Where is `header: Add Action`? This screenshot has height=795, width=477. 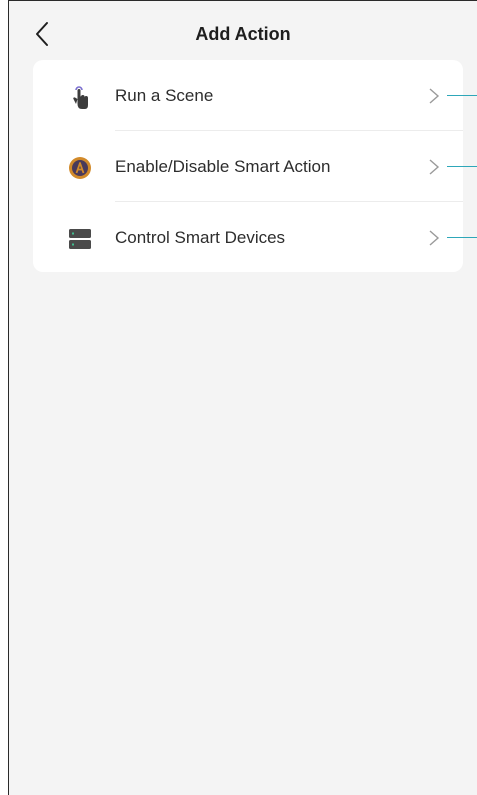 header: Add Action is located at coordinates (243, 31).